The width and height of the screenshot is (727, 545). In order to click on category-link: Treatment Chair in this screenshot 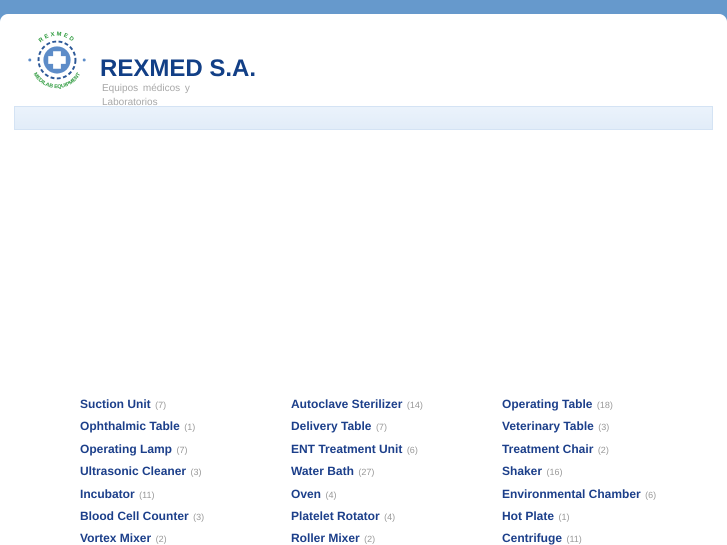, I will do `click(548, 449)`.